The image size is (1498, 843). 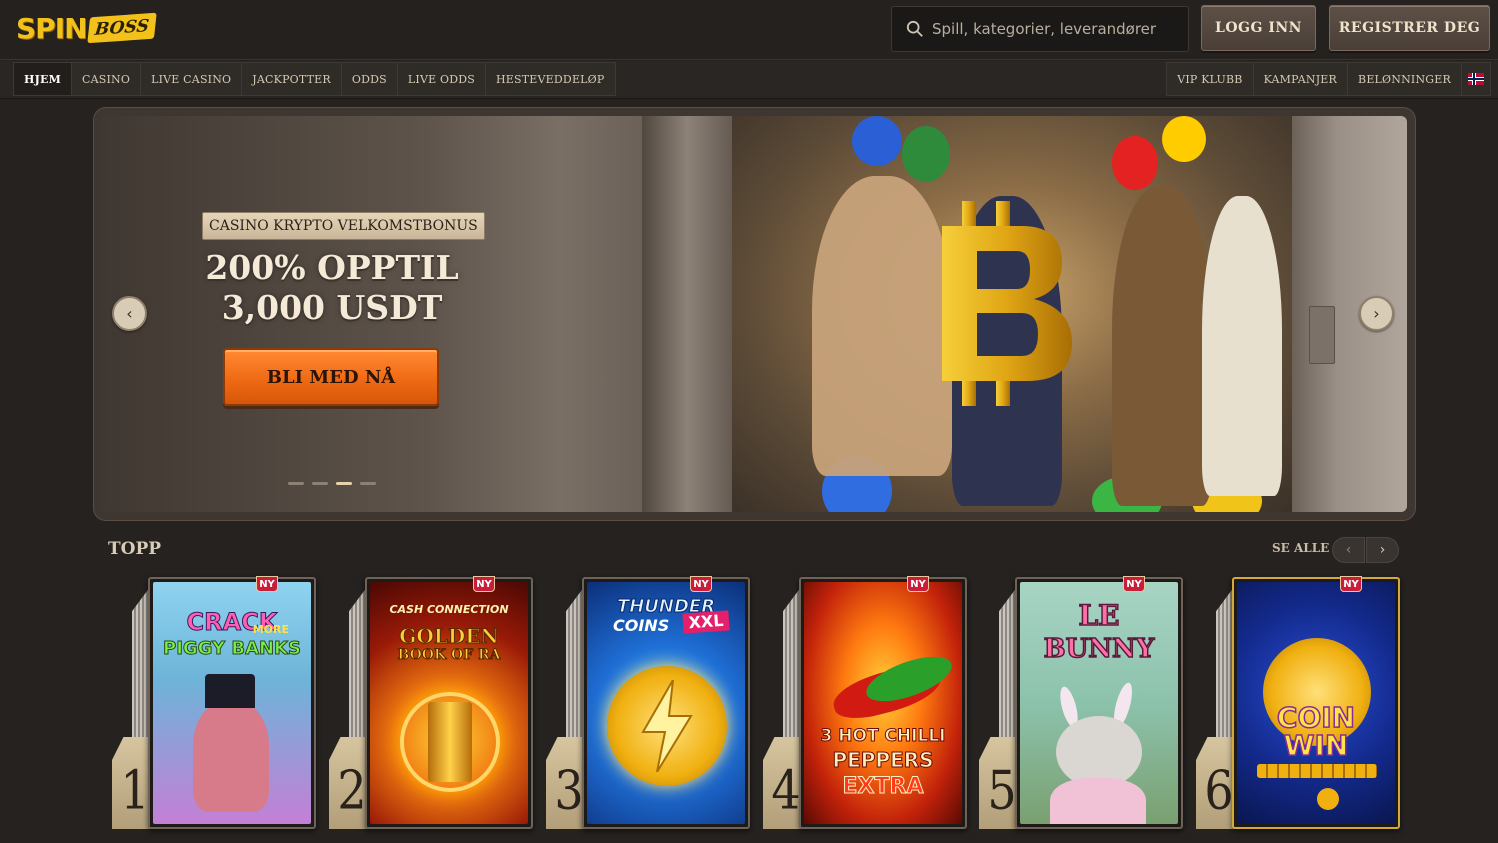 I want to click on game-art: 3 HOT CHILLI PEPPERS EXTRA, so click(x=883, y=703).